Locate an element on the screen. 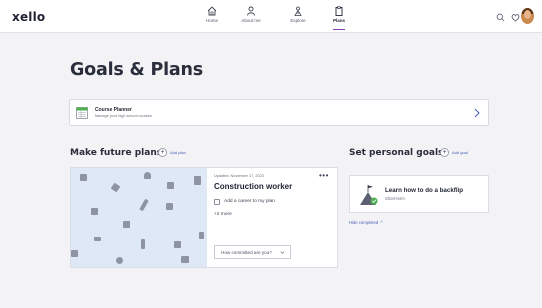  home-icon is located at coordinates (212, 11).